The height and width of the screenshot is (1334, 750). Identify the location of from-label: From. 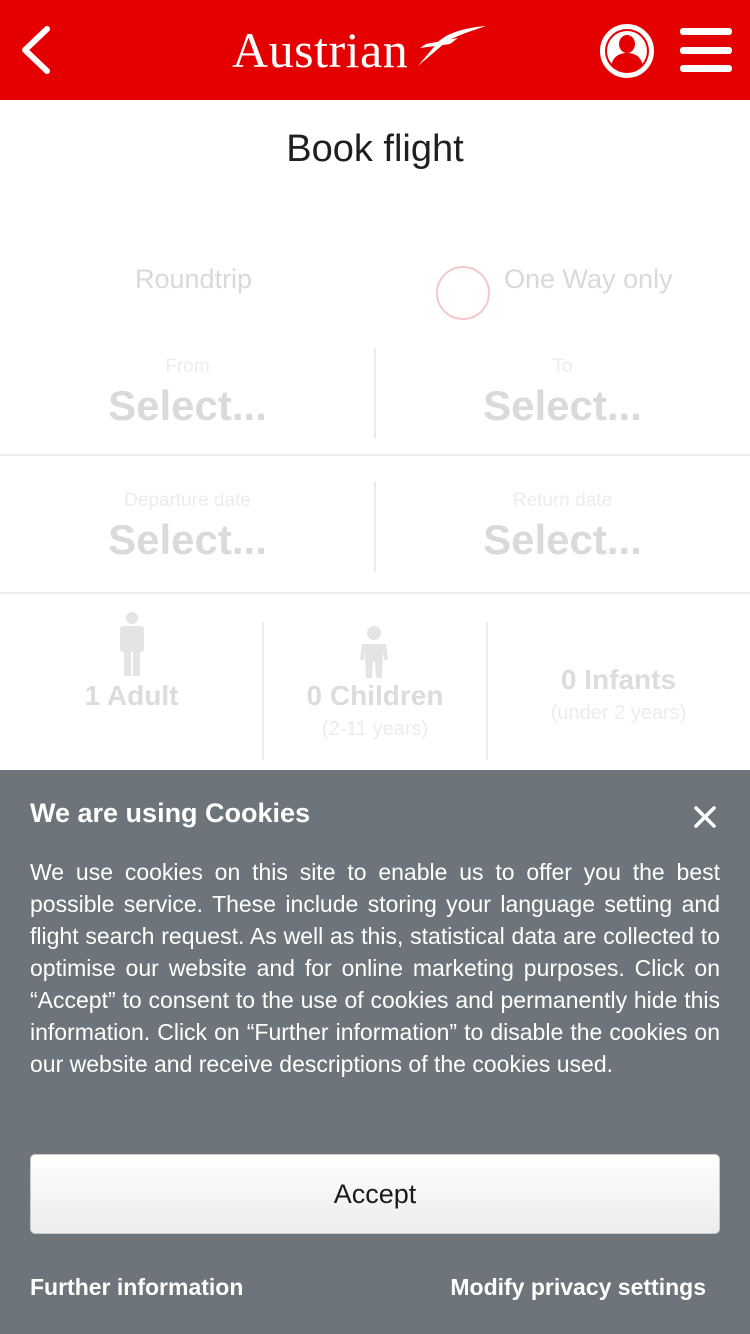
(187, 366).